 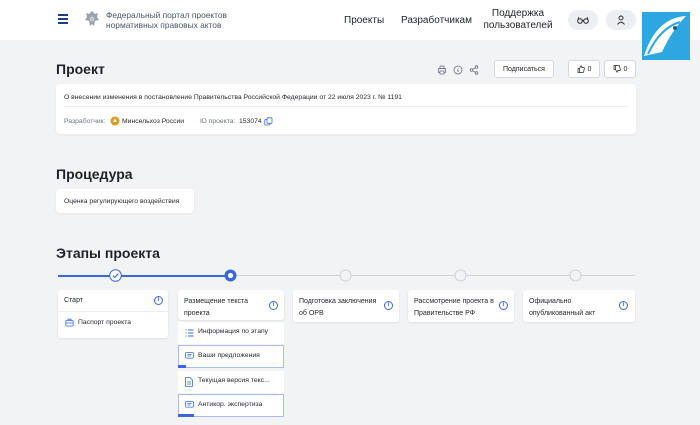 I want to click on like-button: 0, so click(x=584, y=69).